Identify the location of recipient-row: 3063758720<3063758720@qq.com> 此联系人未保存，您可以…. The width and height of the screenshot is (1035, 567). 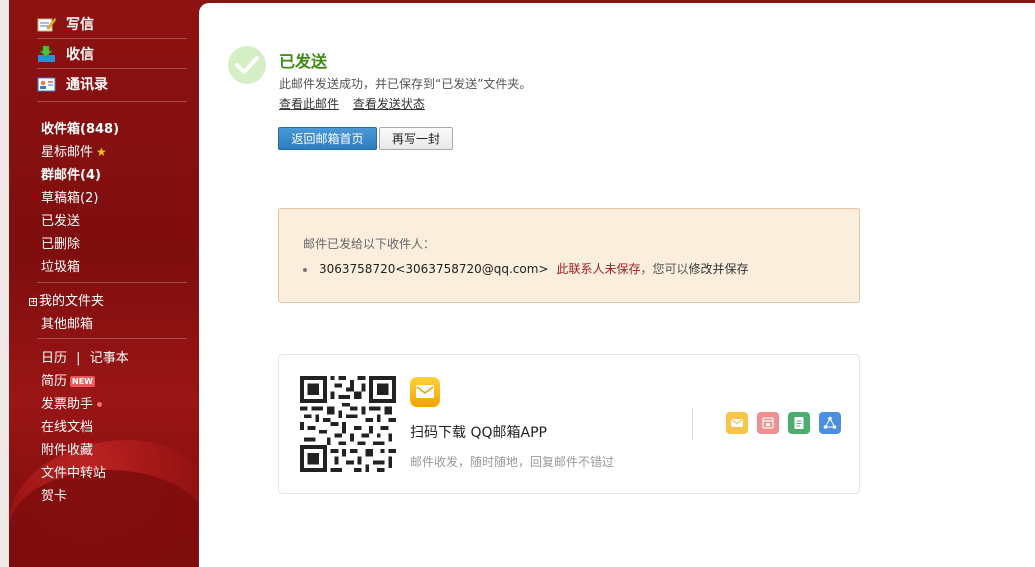
(526, 268).